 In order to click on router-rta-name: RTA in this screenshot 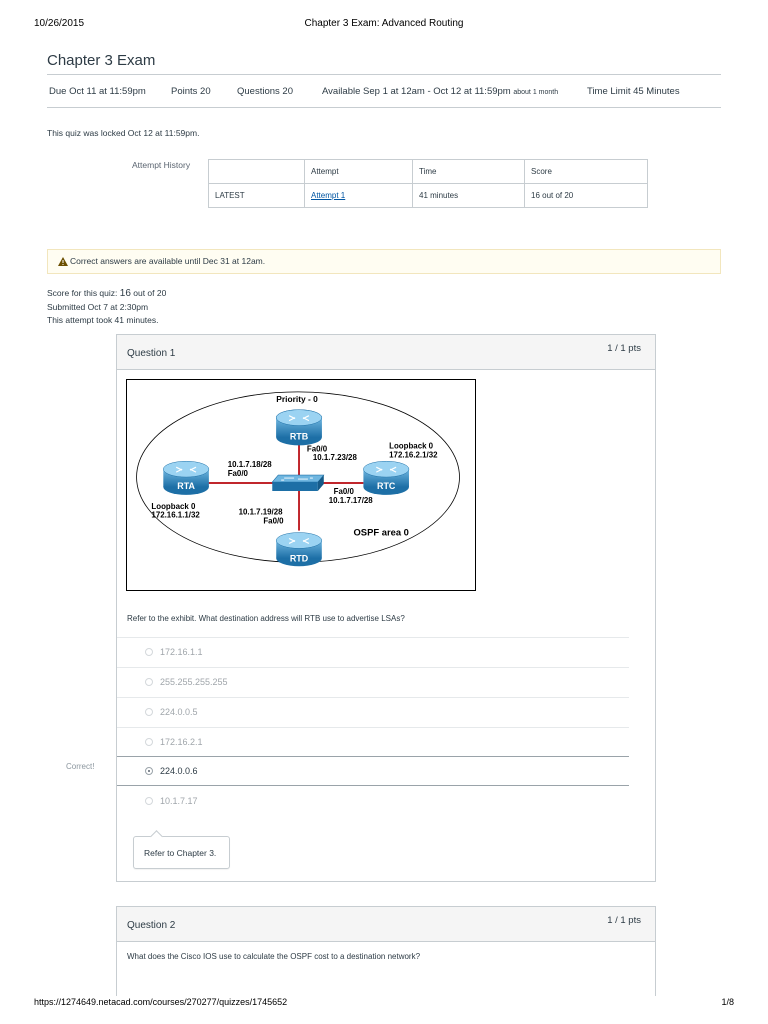, I will do `click(186, 486)`.